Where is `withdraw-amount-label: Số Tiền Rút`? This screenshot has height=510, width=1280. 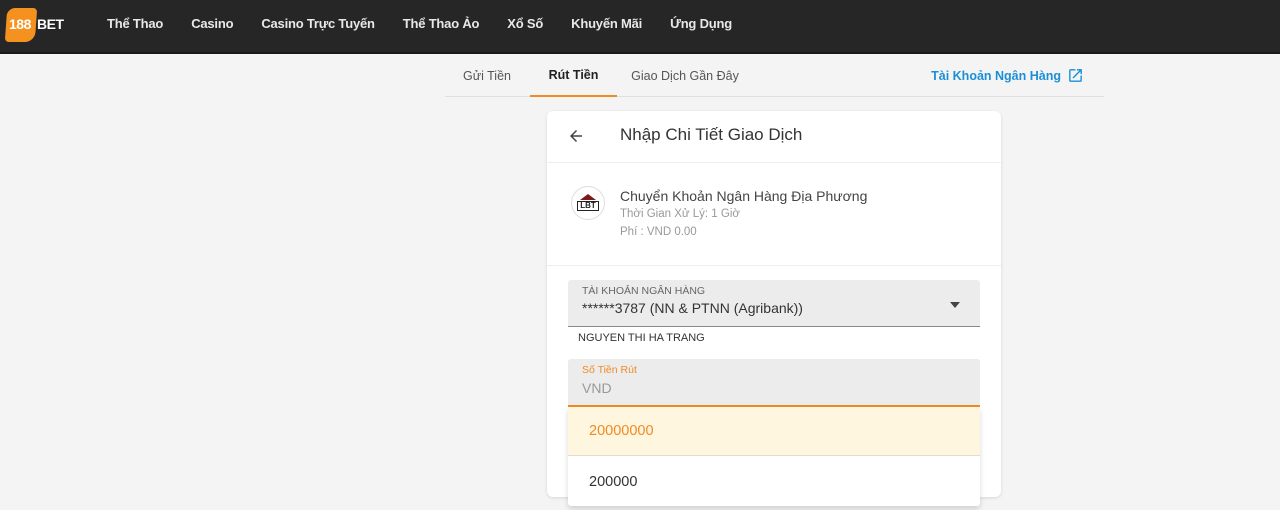 withdraw-amount-label: Số Tiền Rút is located at coordinates (609, 370).